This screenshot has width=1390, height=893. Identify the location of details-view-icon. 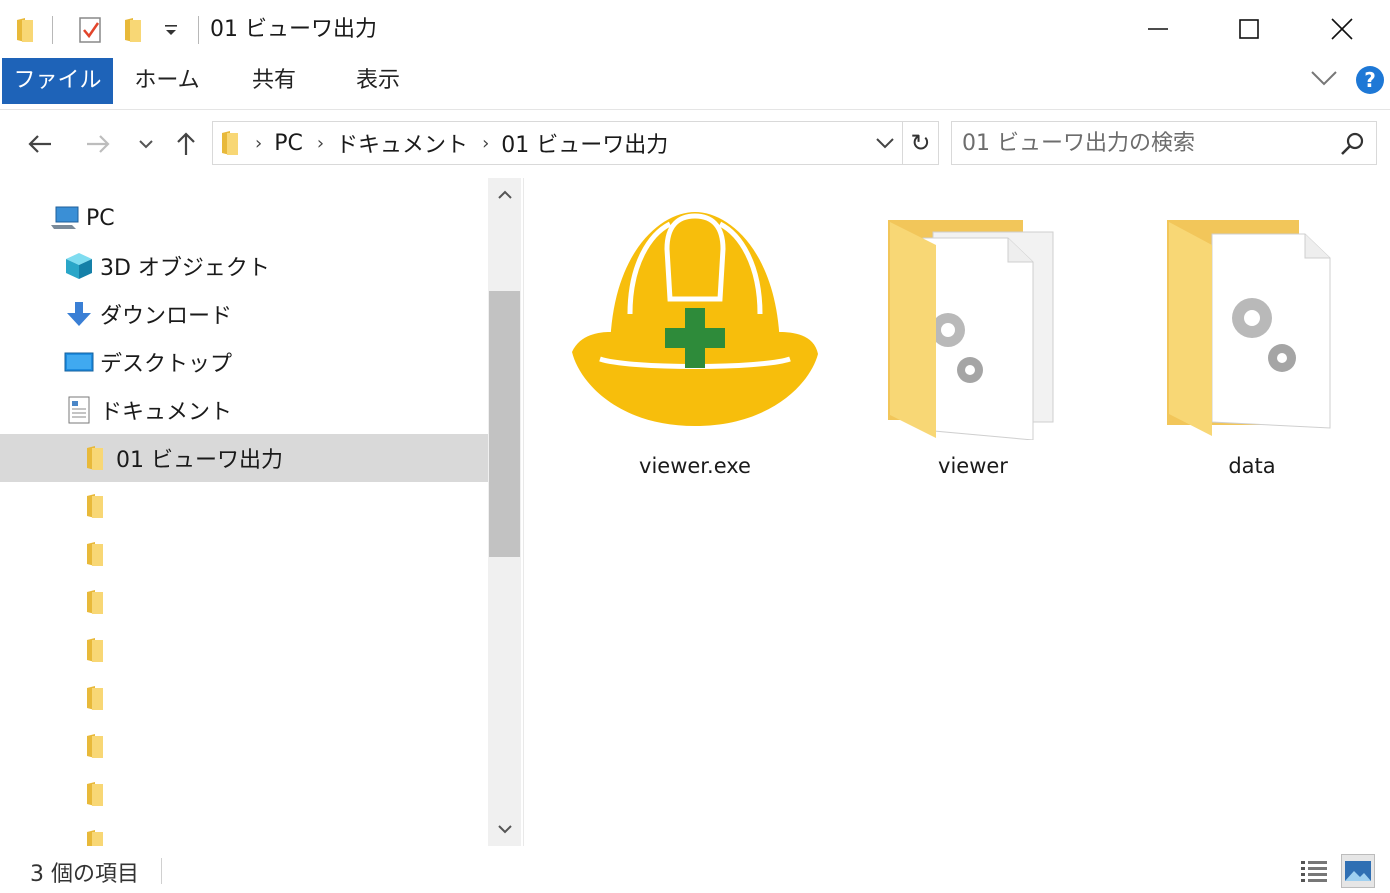
(1314, 871).